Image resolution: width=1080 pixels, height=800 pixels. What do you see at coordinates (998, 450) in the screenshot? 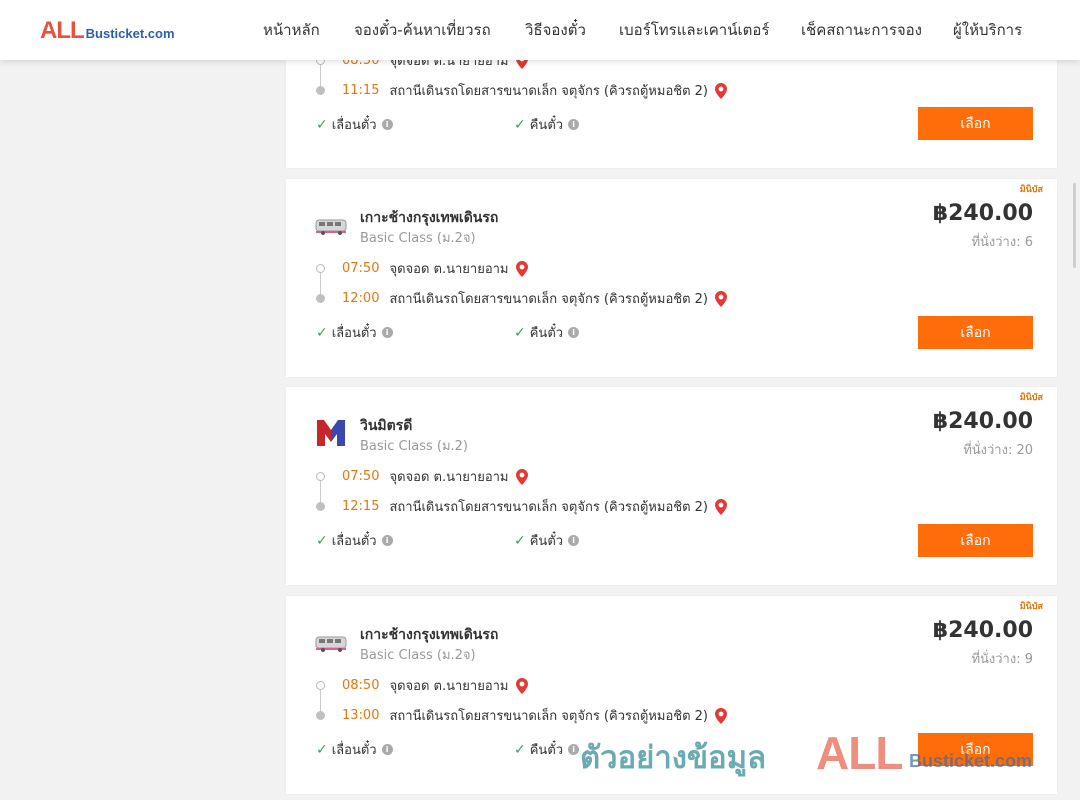
I see `seats-available: ที่นั่งว่าง: 20` at bounding box center [998, 450].